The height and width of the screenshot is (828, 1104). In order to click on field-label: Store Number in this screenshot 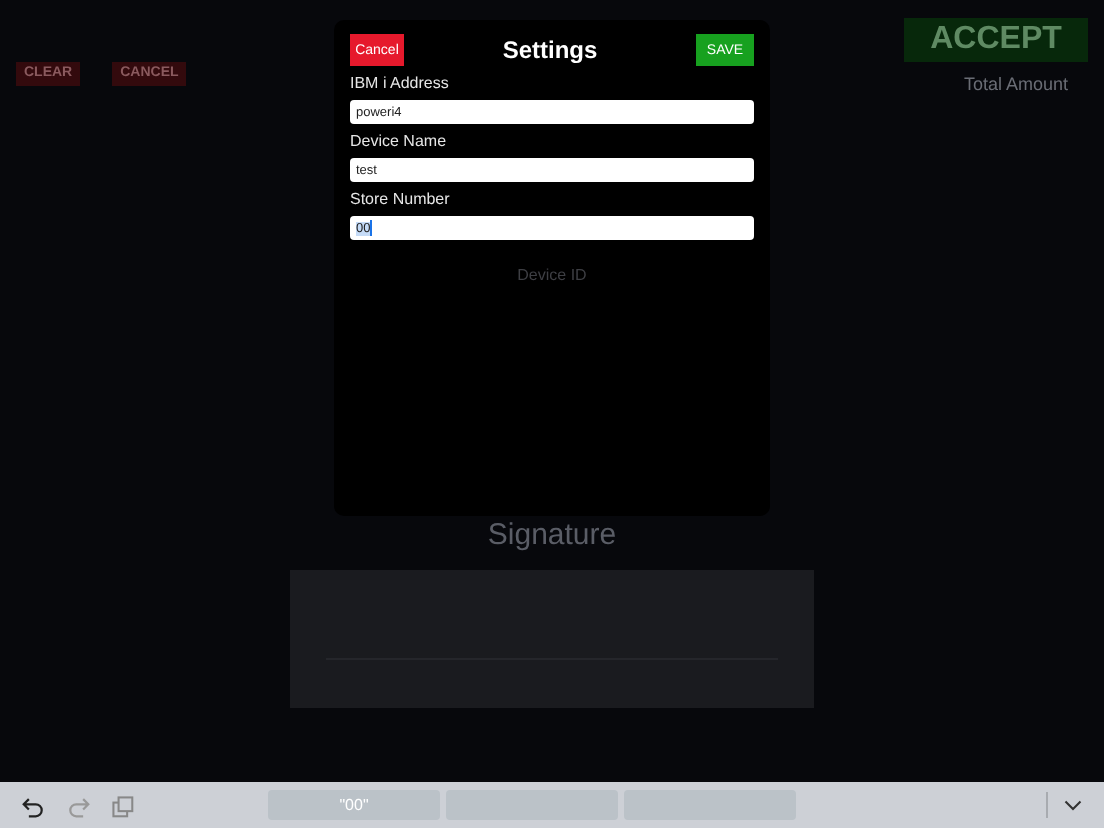, I will do `click(401, 200)`.